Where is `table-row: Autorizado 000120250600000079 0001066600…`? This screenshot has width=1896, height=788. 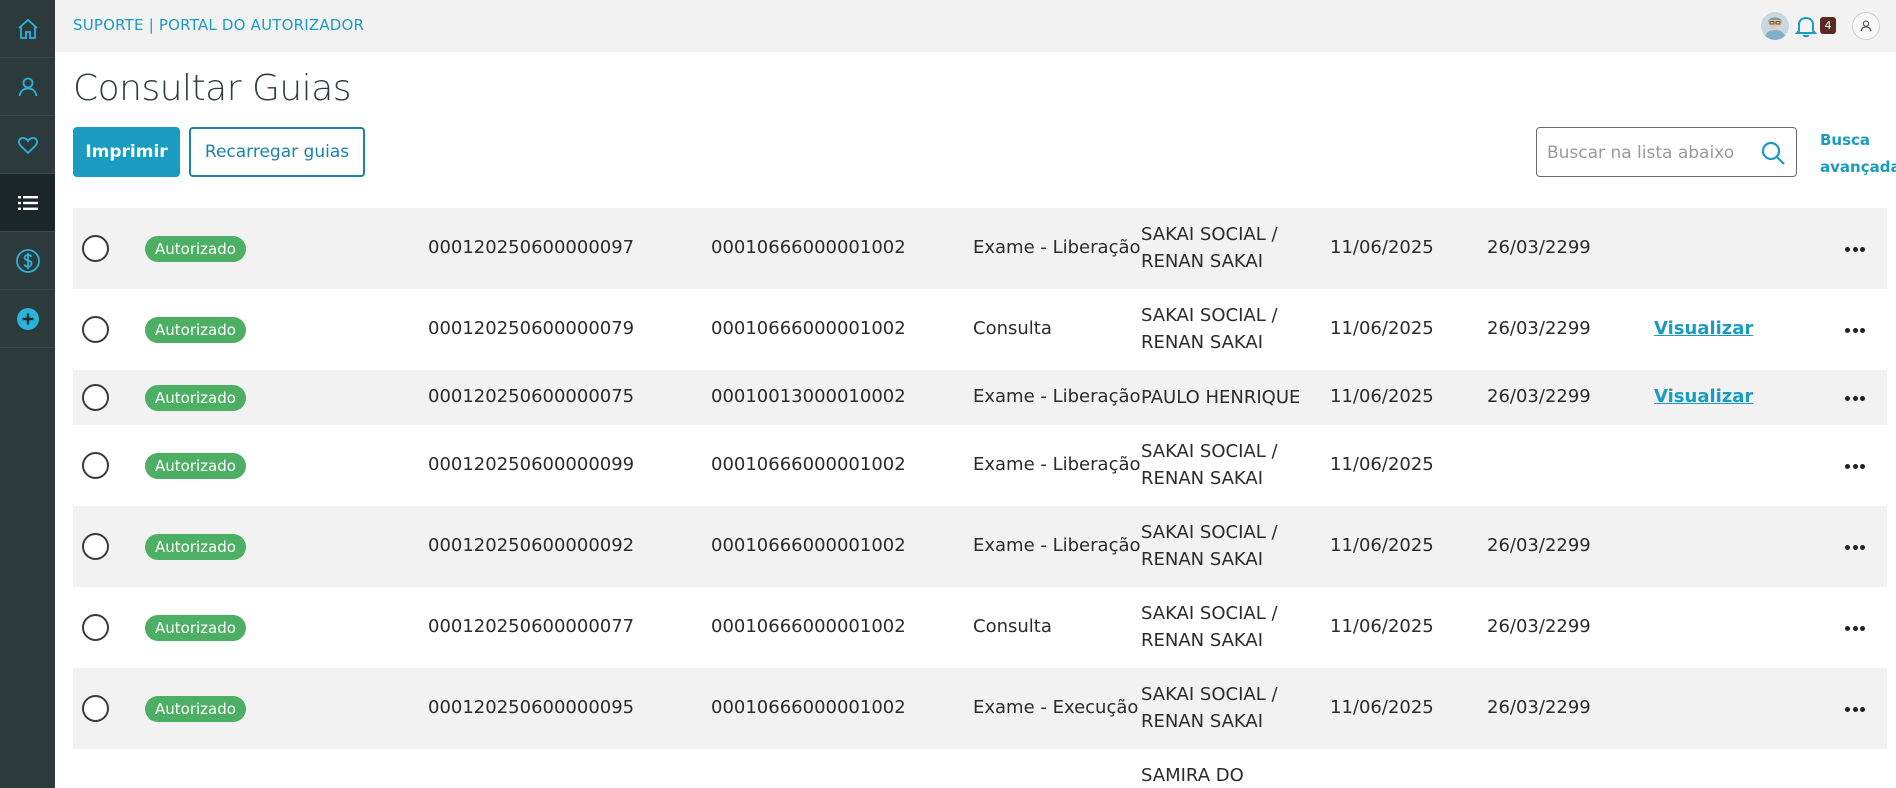 table-row: Autorizado 000120250600000079 0001066600… is located at coordinates (980, 329).